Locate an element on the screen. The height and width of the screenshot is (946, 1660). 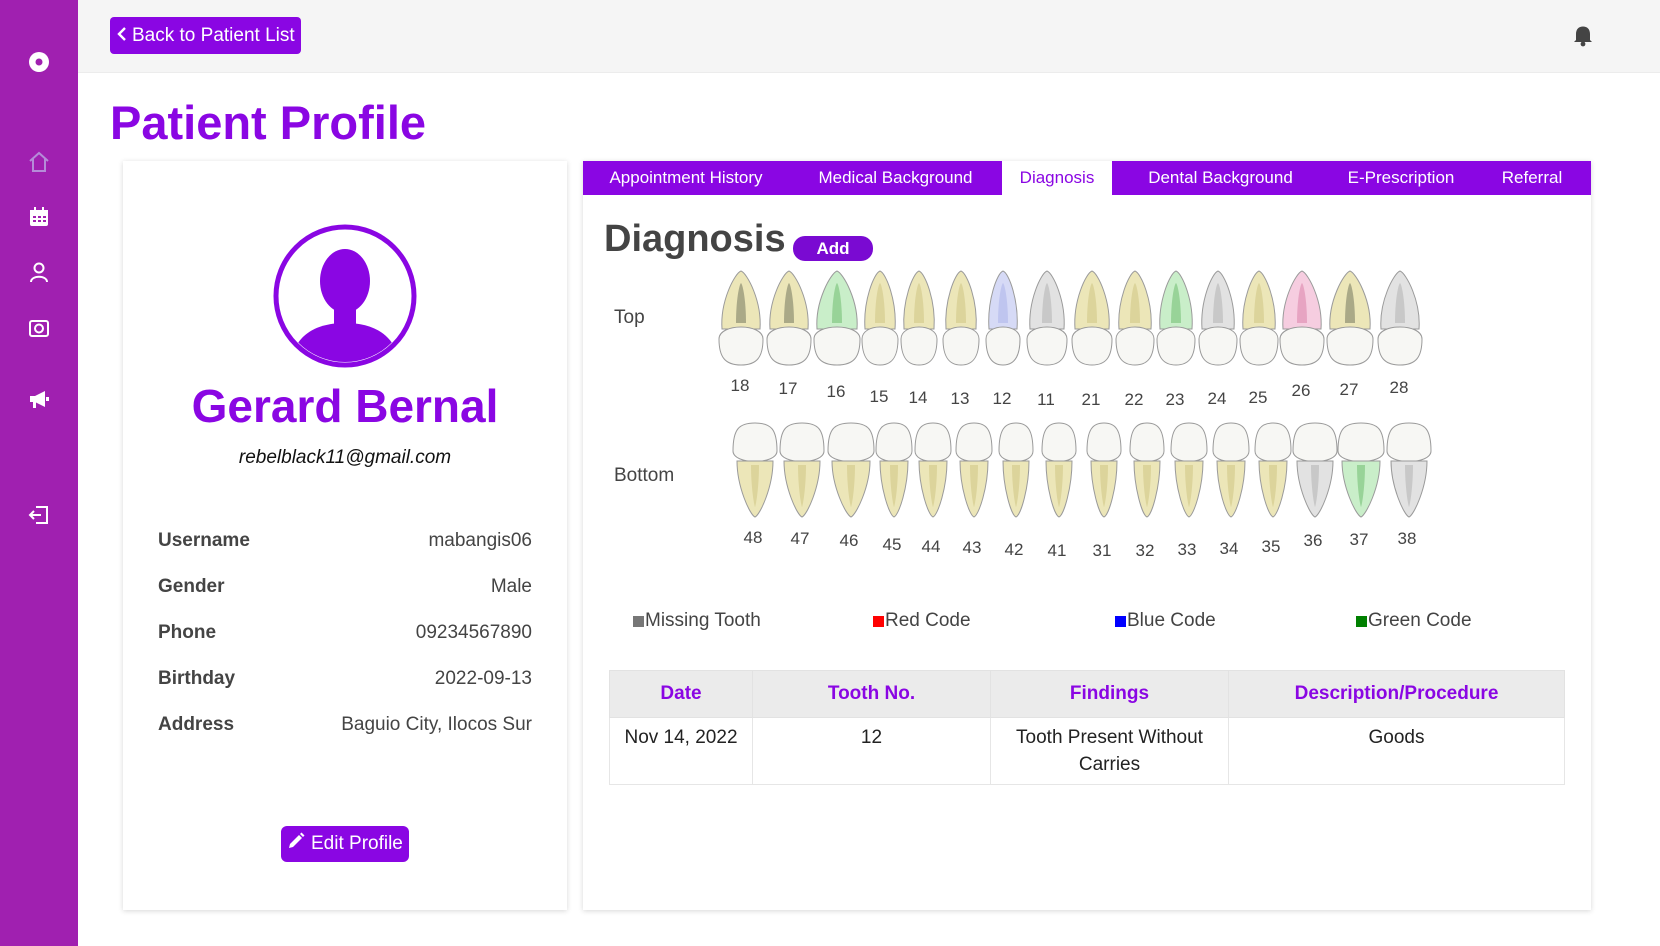
tooth-13: 13 is located at coordinates (961, 339).